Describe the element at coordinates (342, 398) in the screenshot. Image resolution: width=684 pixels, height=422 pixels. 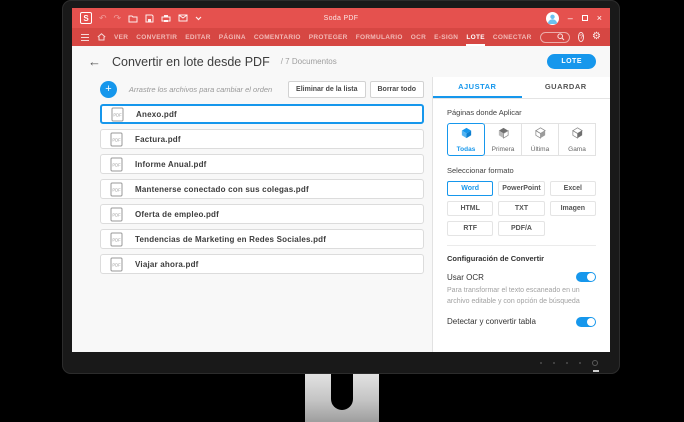
I see `monitor-stand` at that location.